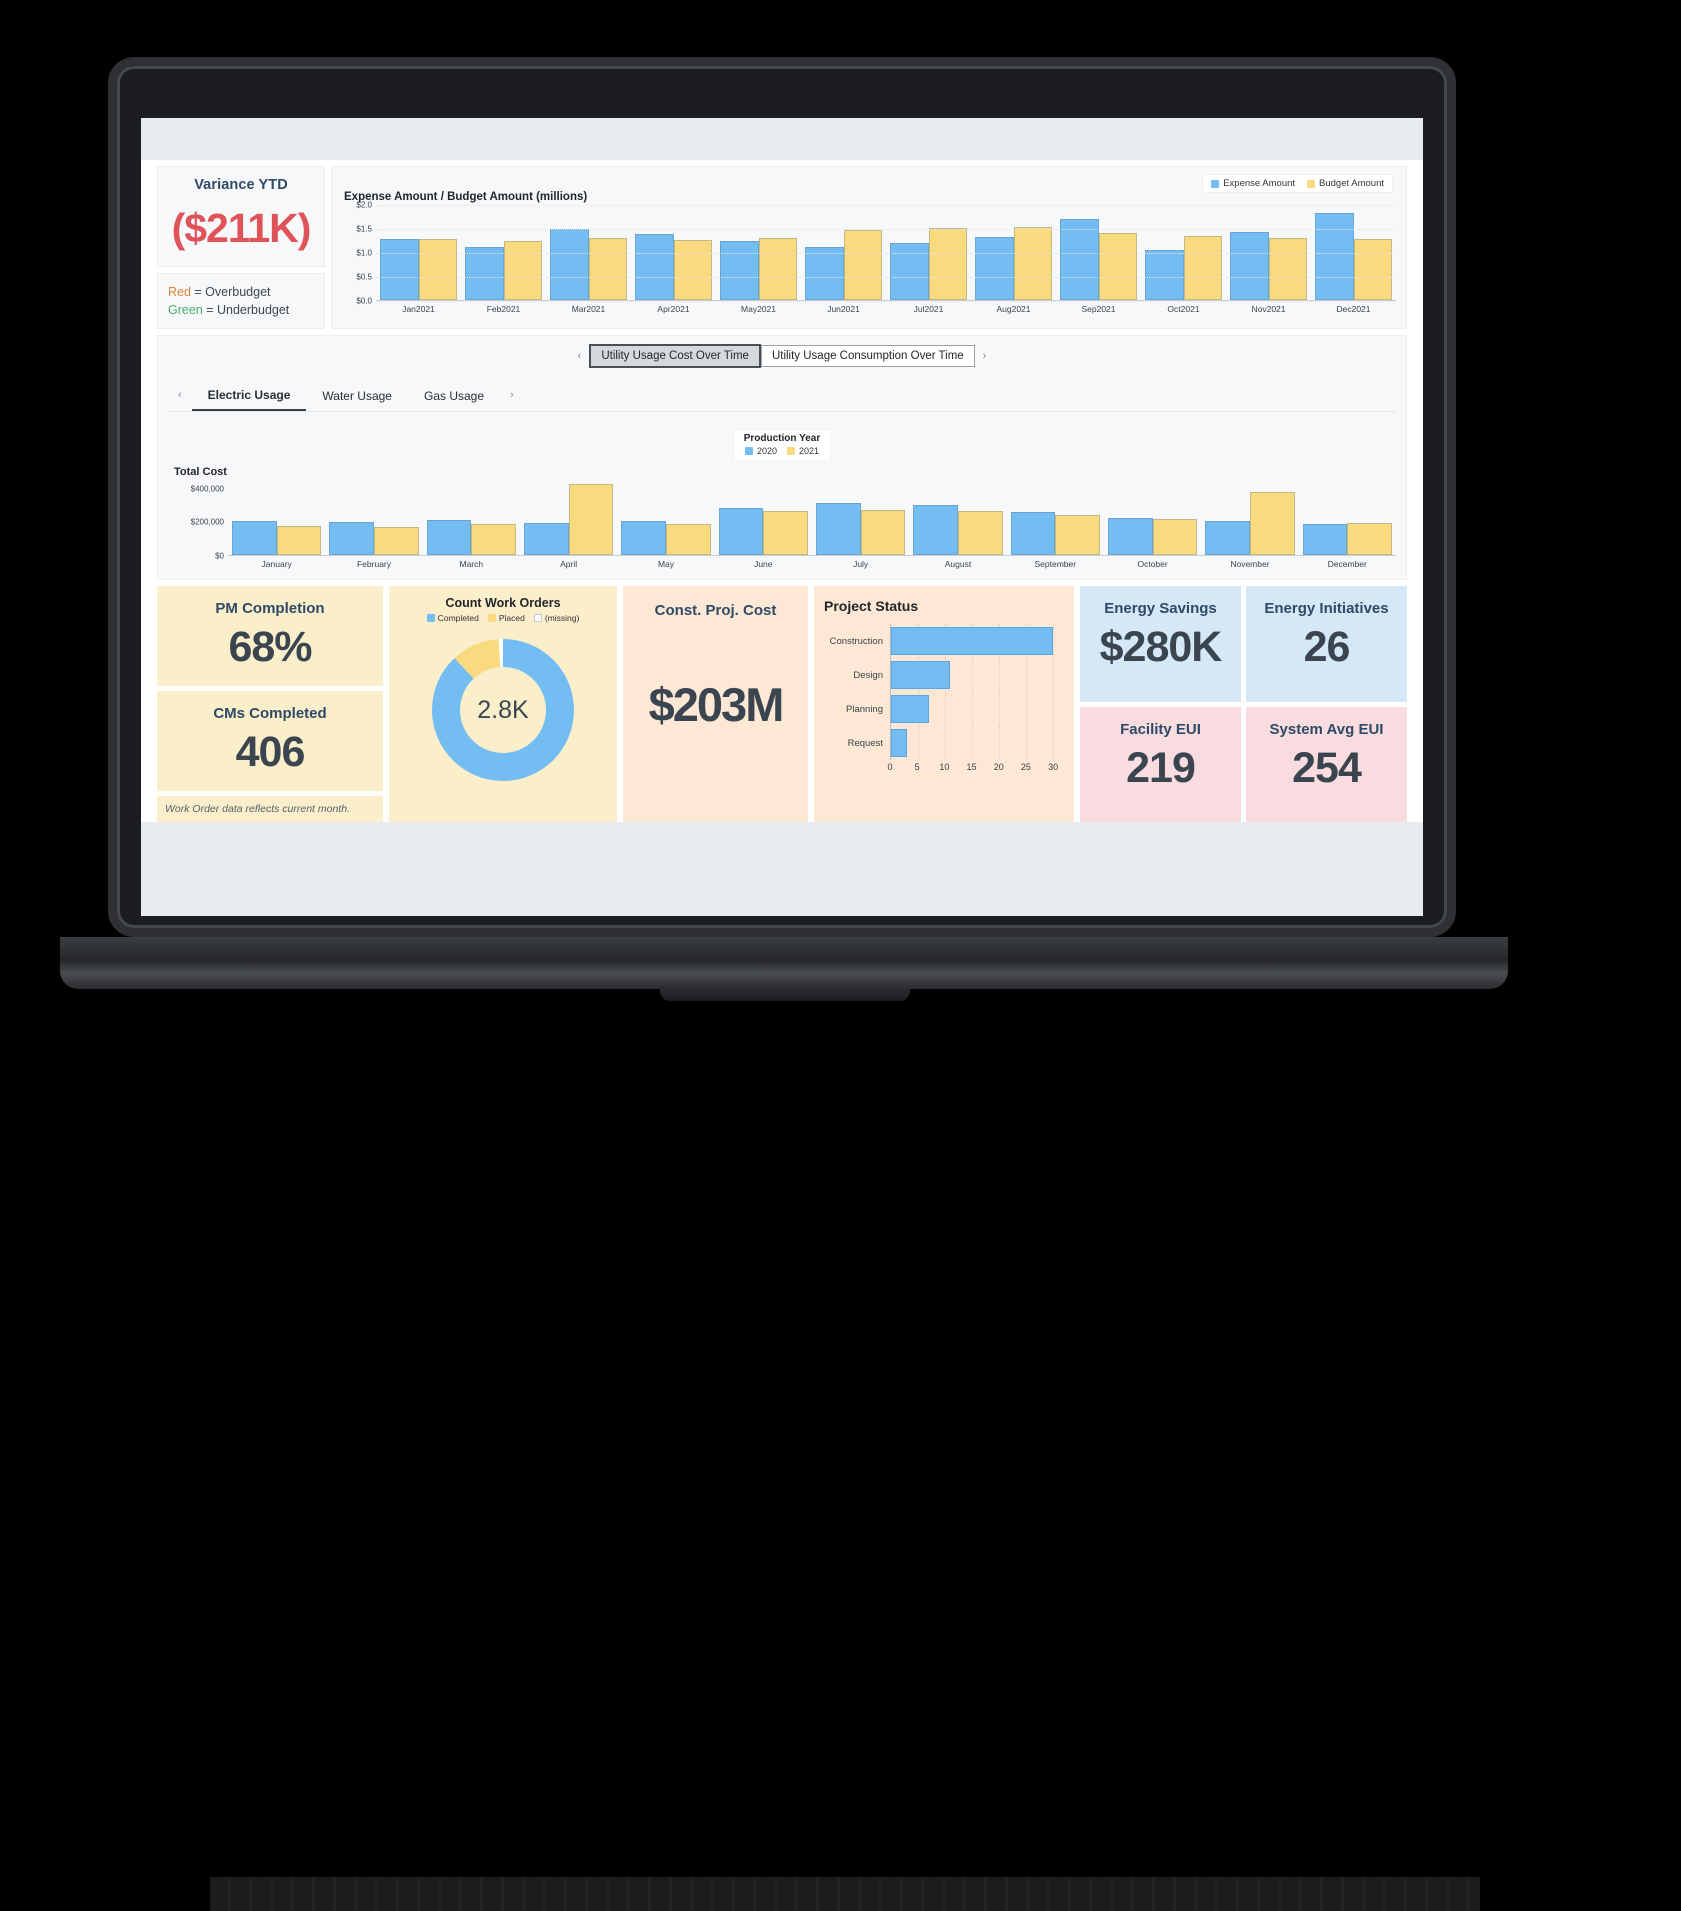 This screenshot has width=1681, height=1911. Describe the element at coordinates (802, 451) in the screenshot. I see `legend-year-2021: 2021` at that location.